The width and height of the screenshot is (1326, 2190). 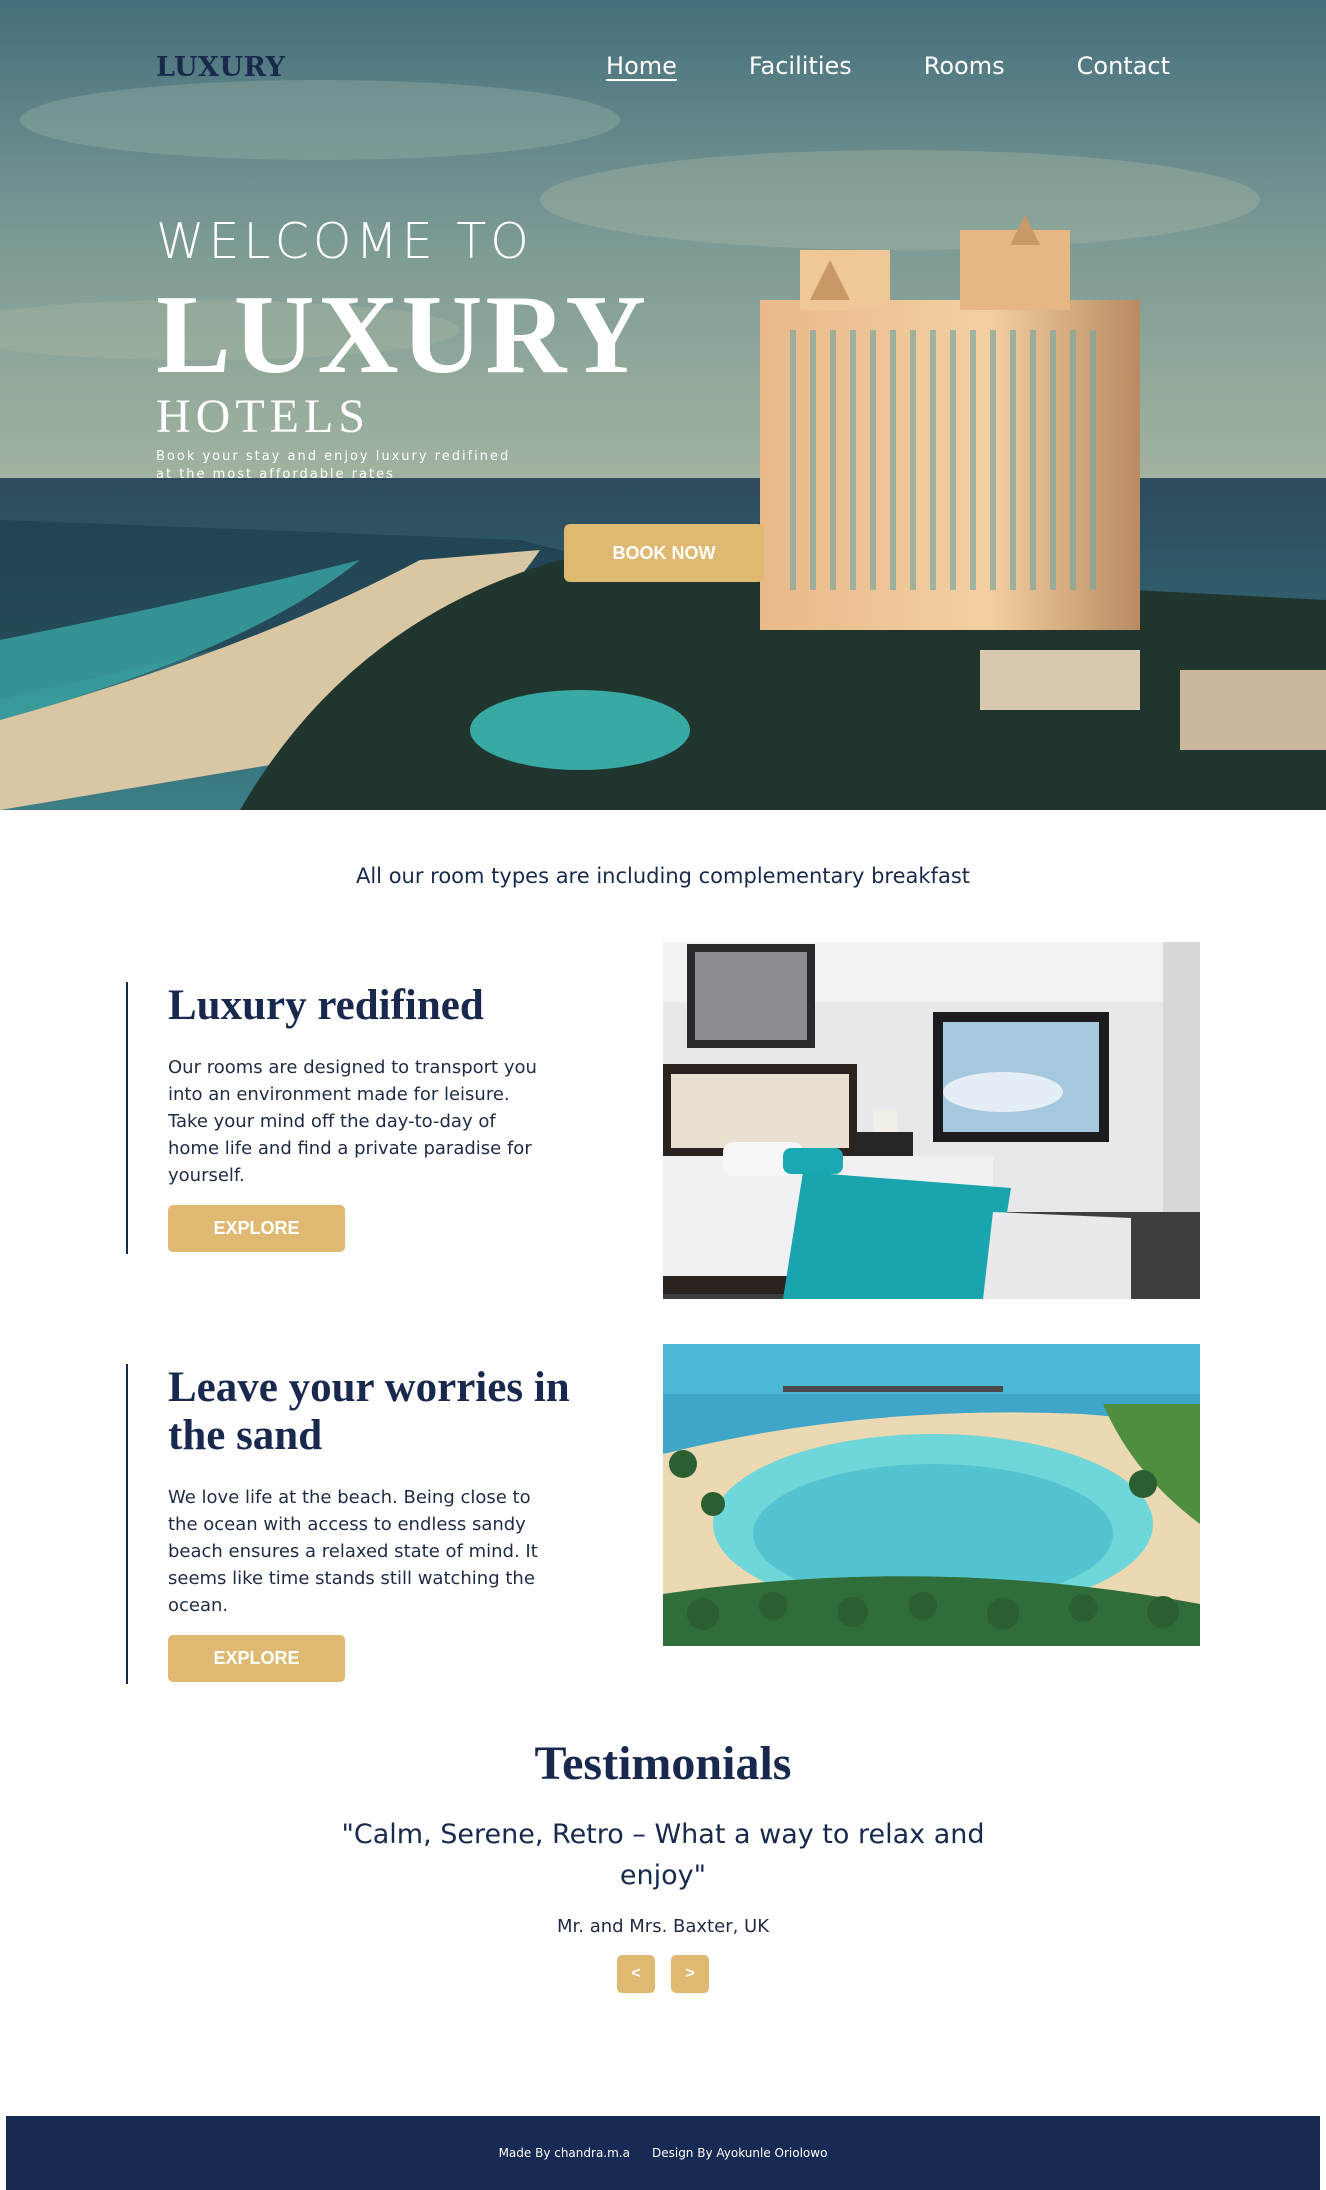 I want to click on testimonials-title: Testimonials, so click(x=663, y=1763).